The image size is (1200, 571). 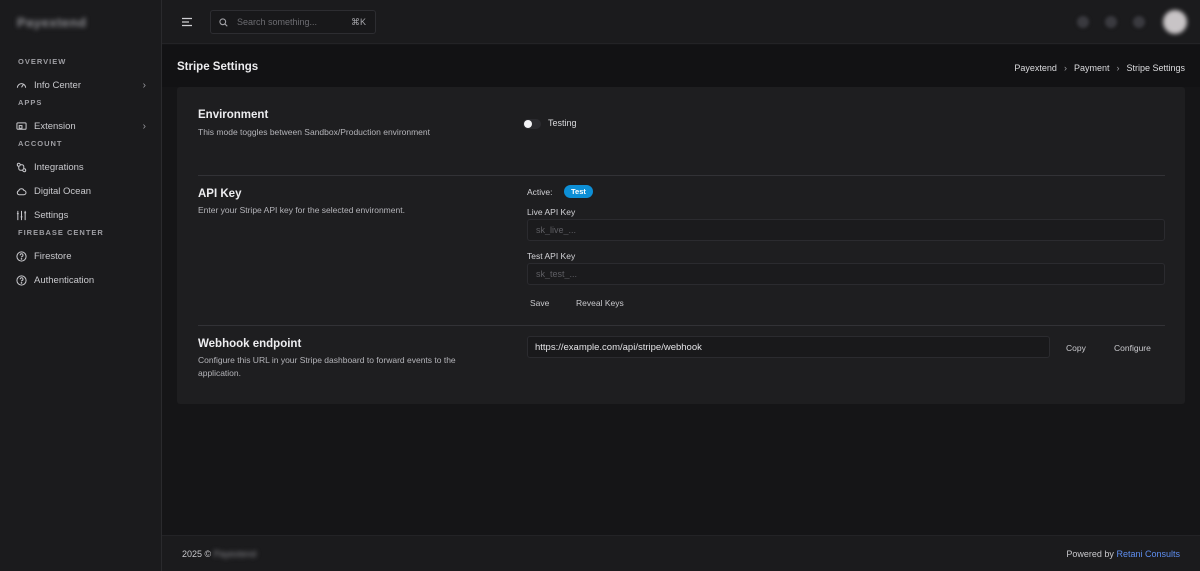 I want to click on gauge-icon, so click(x=21, y=85).